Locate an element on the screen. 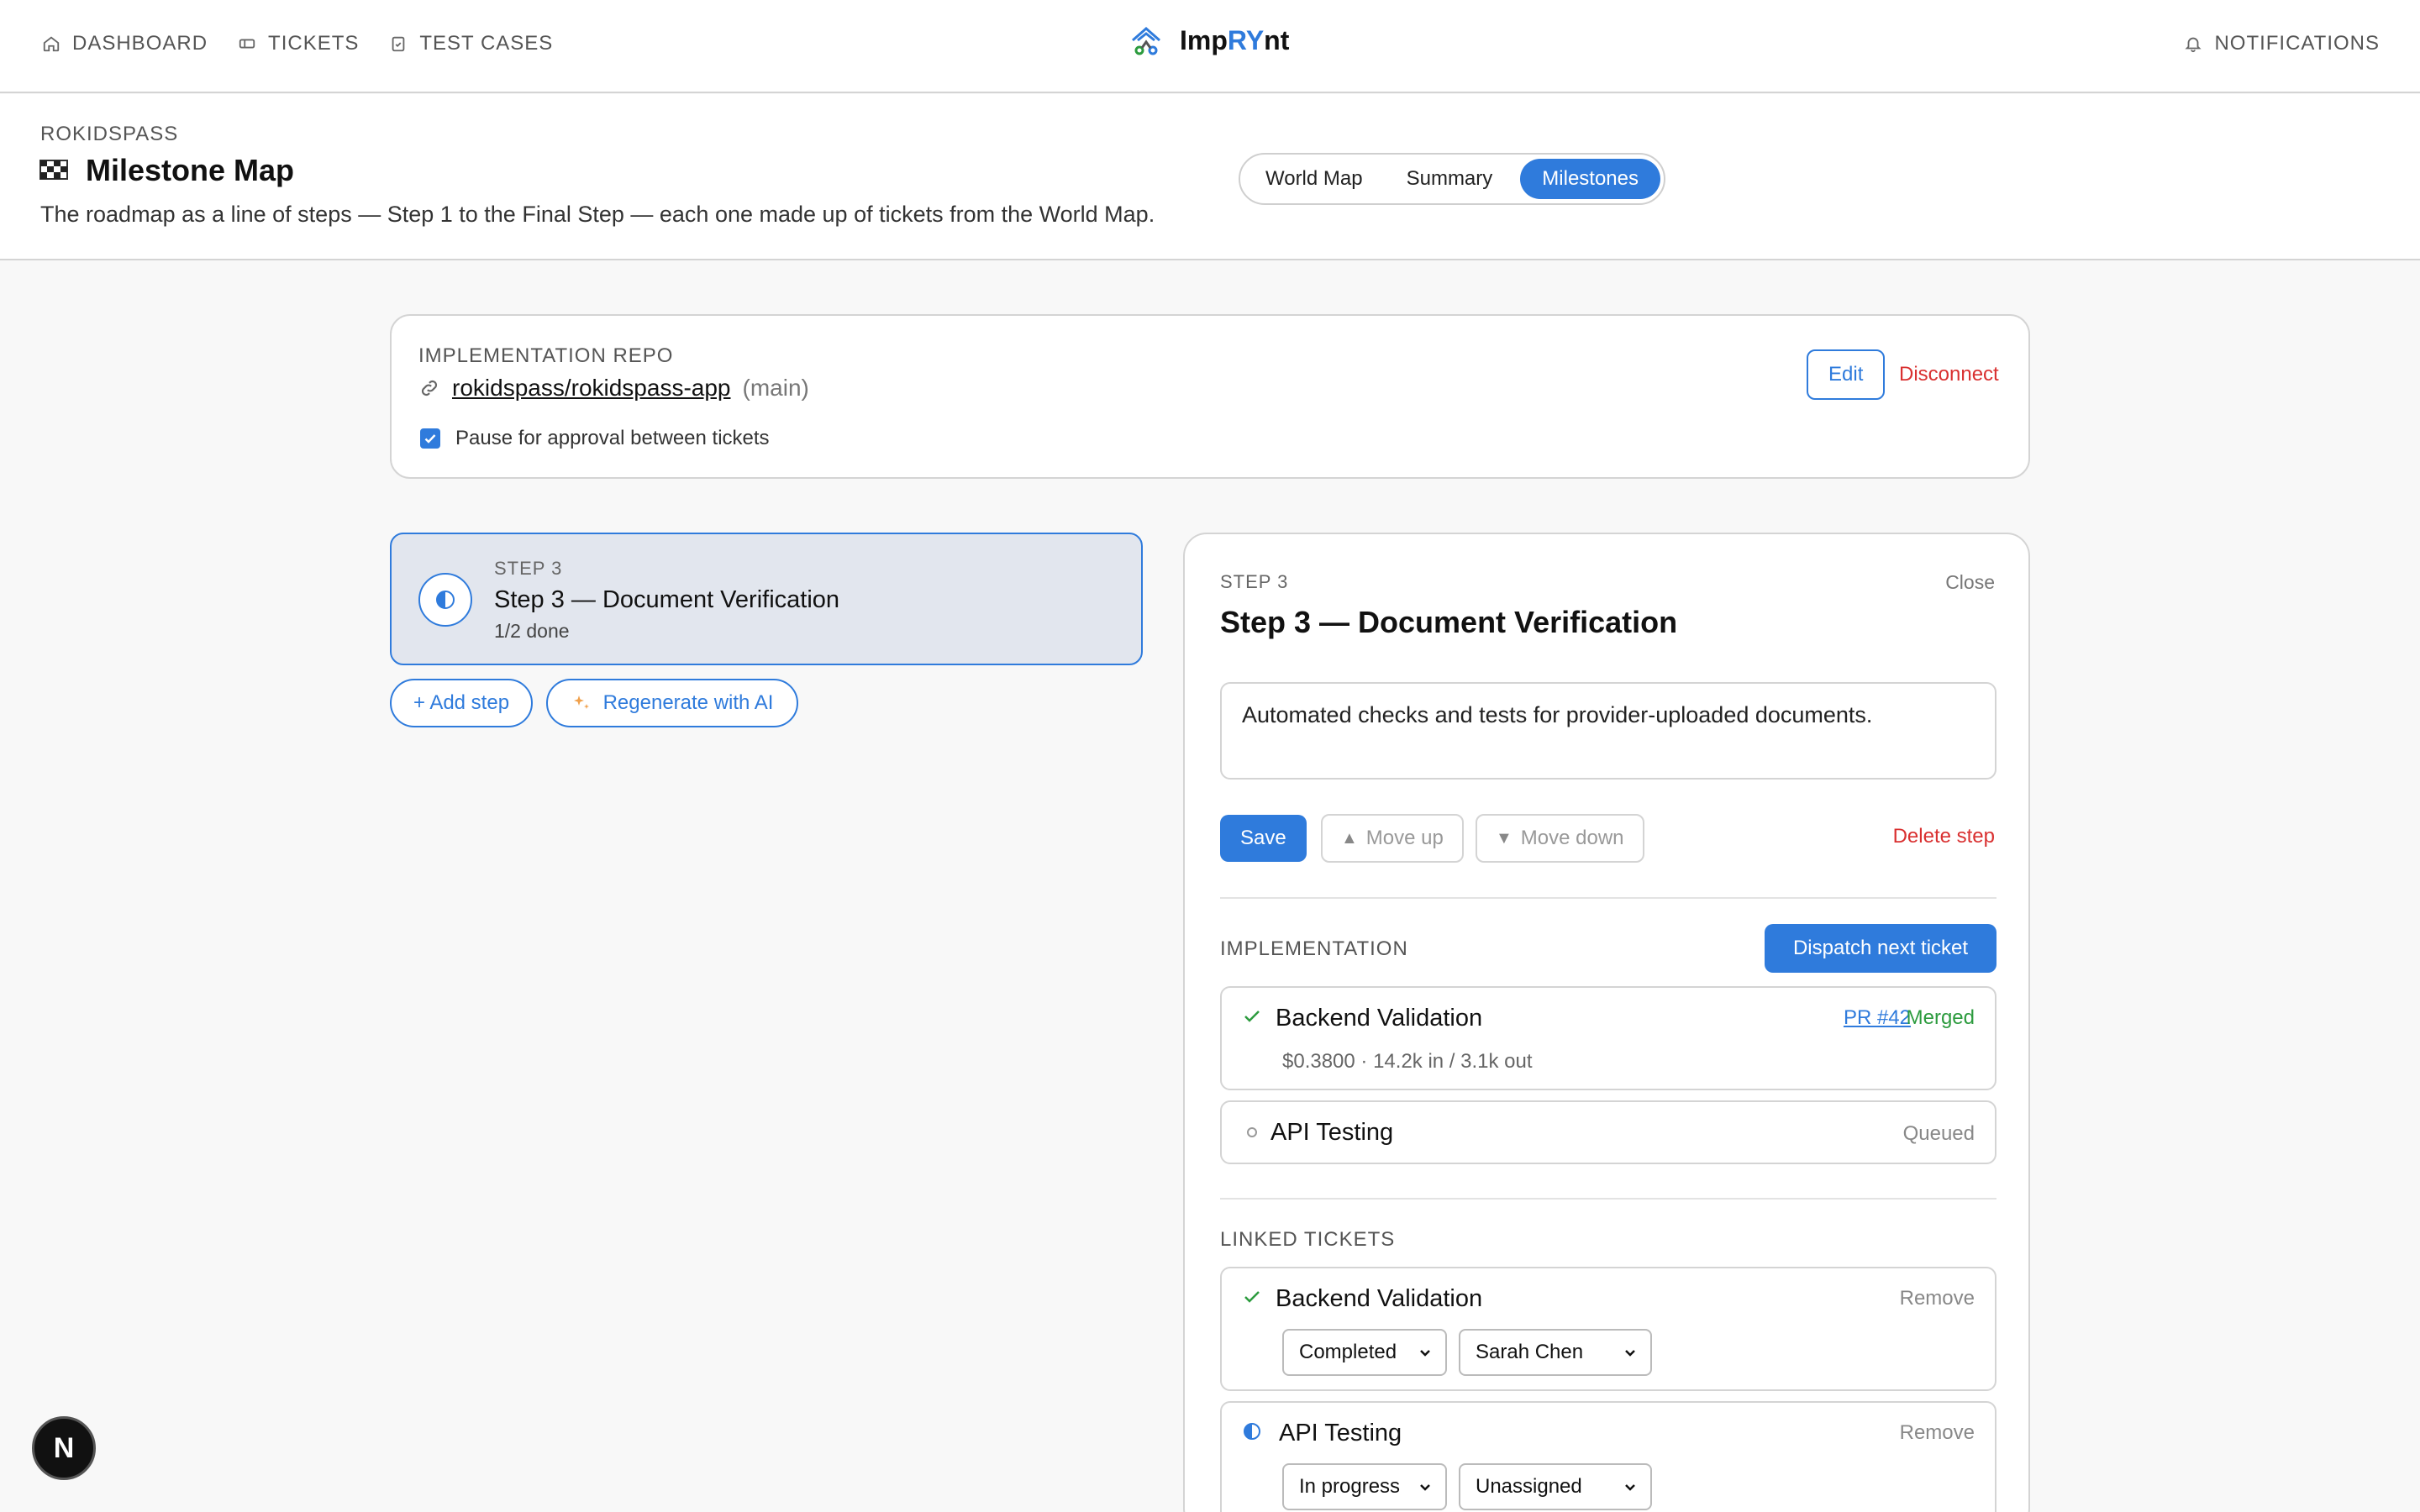 The image size is (2420, 1512). checkered-flag-icon is located at coordinates (53, 170).